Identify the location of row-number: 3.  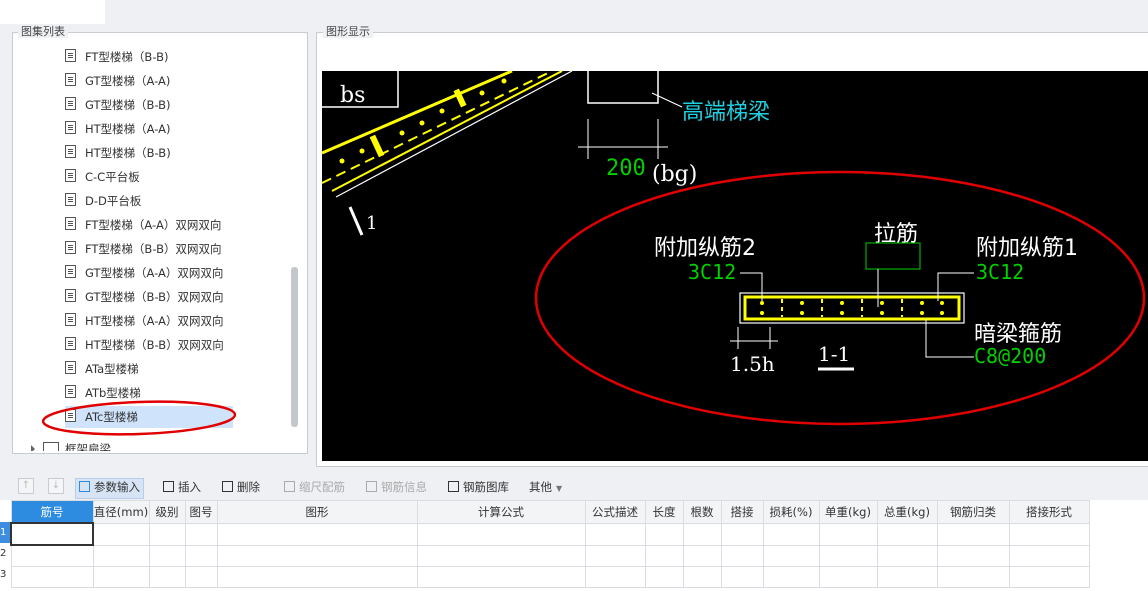
(5, 574).